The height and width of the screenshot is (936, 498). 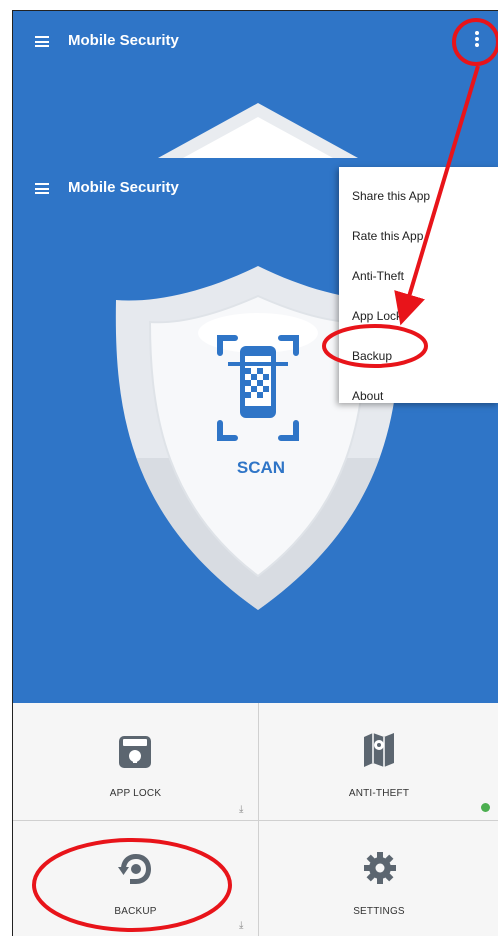 What do you see at coordinates (372, 356) in the screenshot?
I see `menu-item-backup: Backup` at bounding box center [372, 356].